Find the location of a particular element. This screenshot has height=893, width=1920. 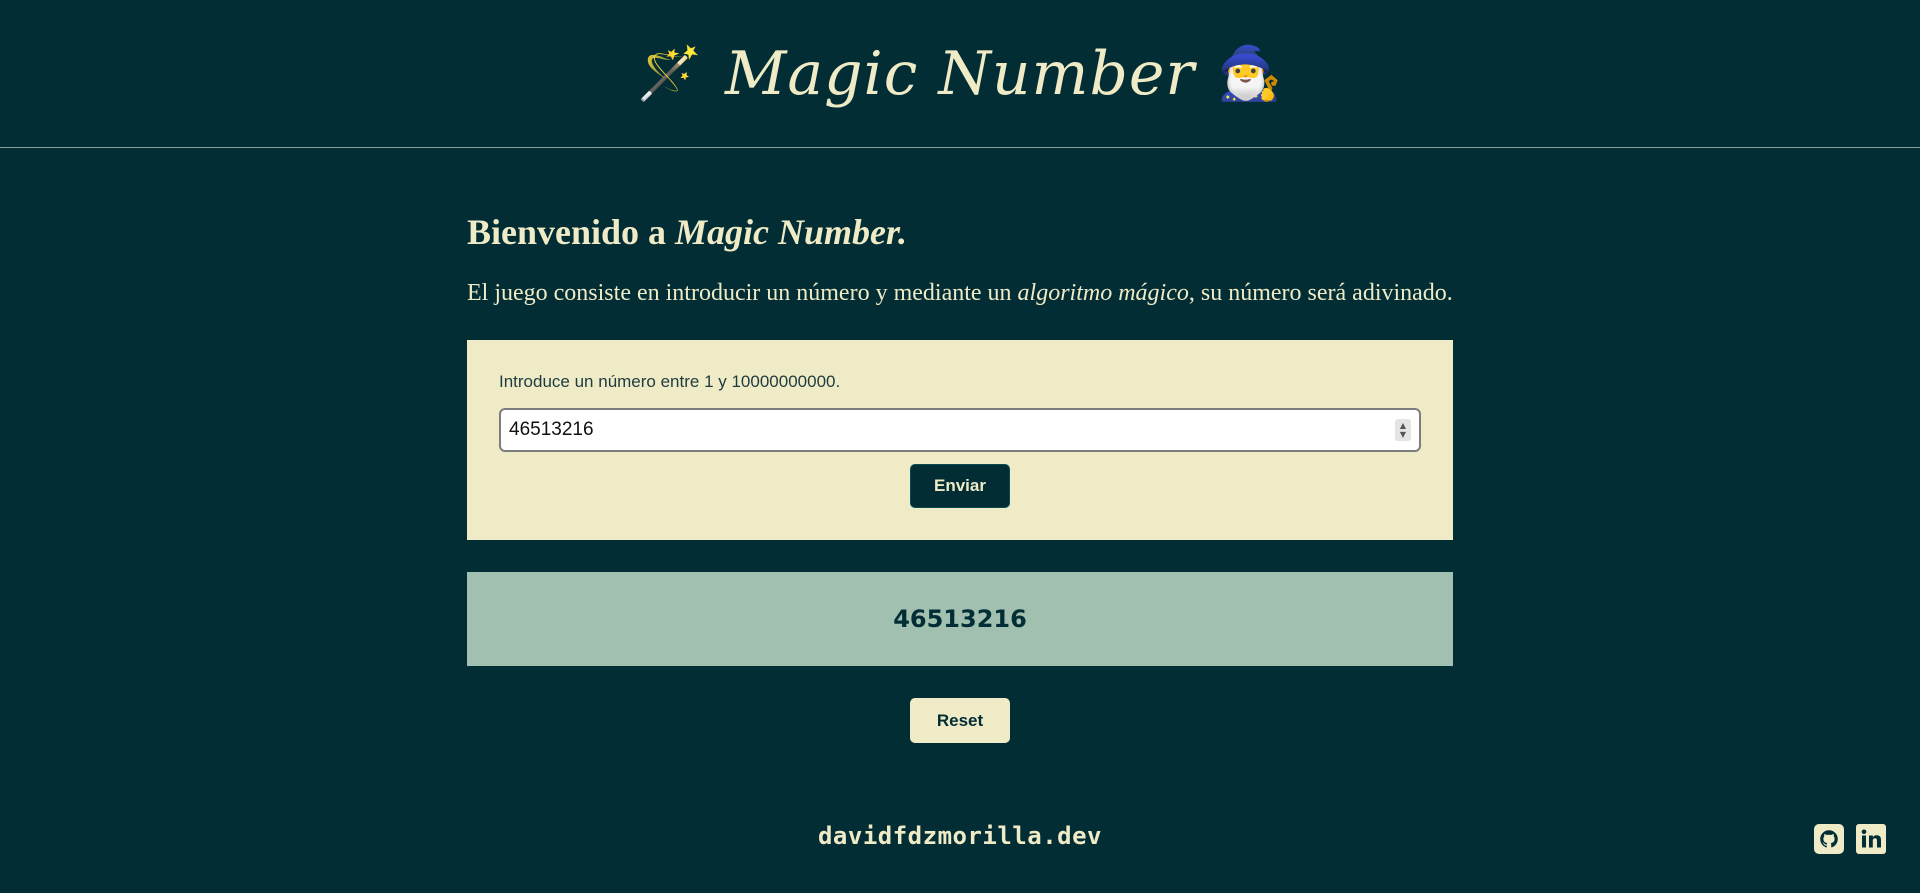

number-stepper: ▲ ▼ is located at coordinates (1403, 430).